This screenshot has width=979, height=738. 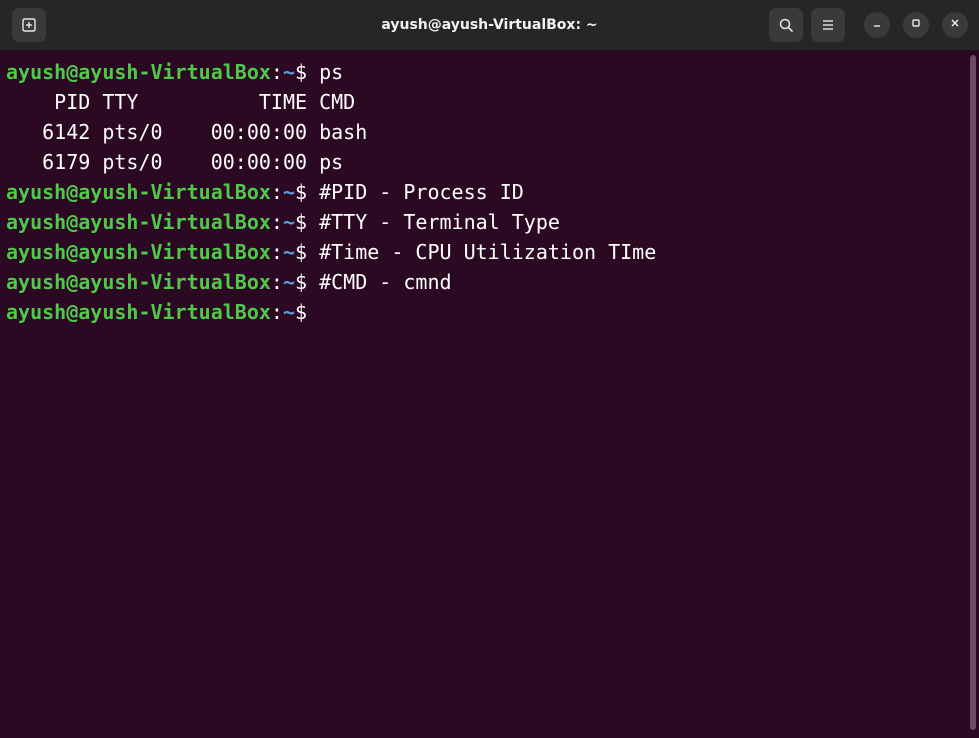 I want to click on output-line: PID TTY TIME CMD, so click(x=331, y=102).